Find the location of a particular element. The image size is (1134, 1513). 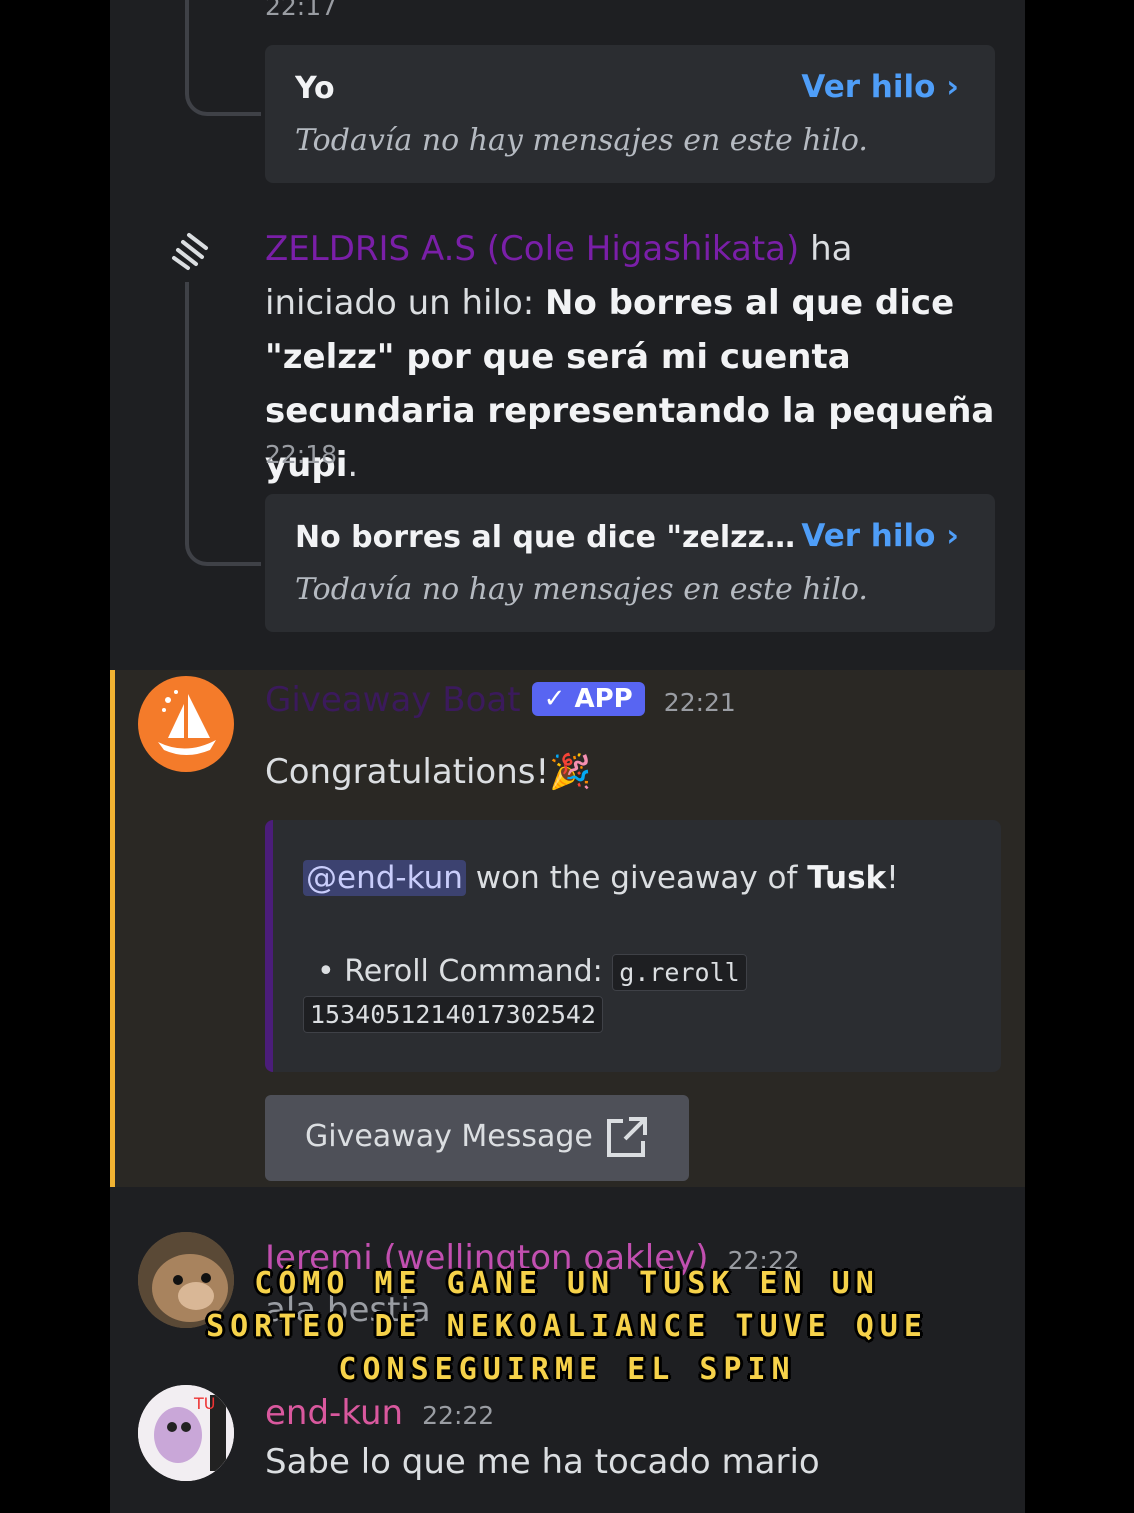

end-kun-avatar: TU is located at coordinates (186, 1433).